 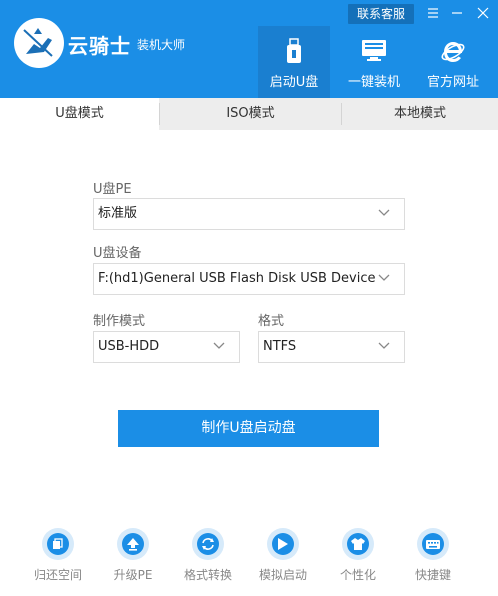 I want to click on create-boot-usb-button: 制作U盘启动盘, so click(x=248, y=428).